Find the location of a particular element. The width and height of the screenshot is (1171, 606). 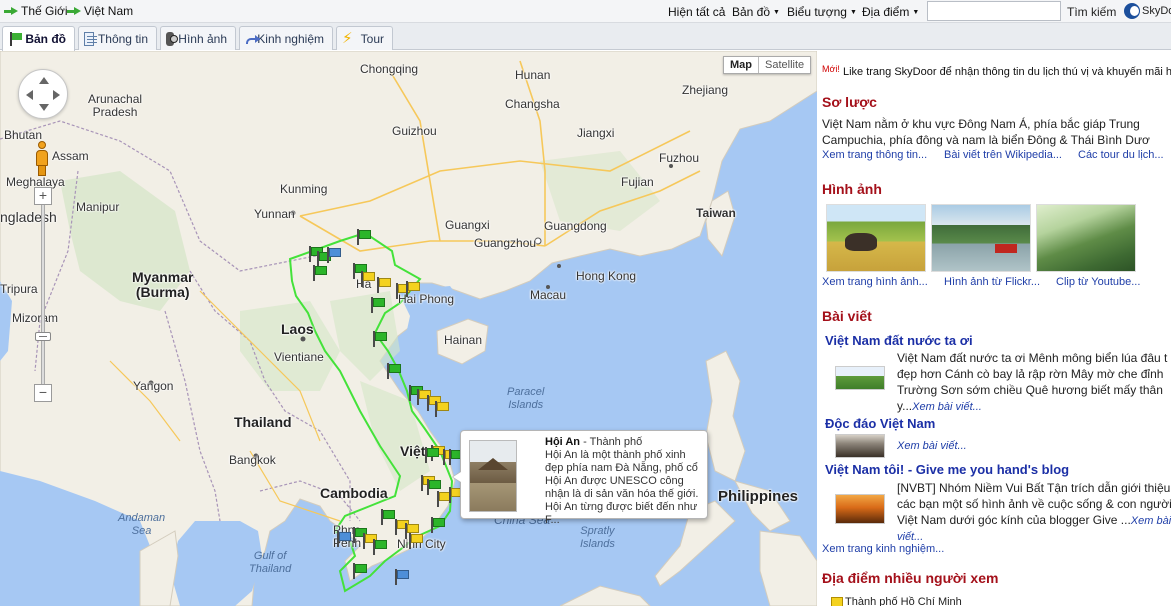

pan-right-icon is located at coordinates (56, 95).